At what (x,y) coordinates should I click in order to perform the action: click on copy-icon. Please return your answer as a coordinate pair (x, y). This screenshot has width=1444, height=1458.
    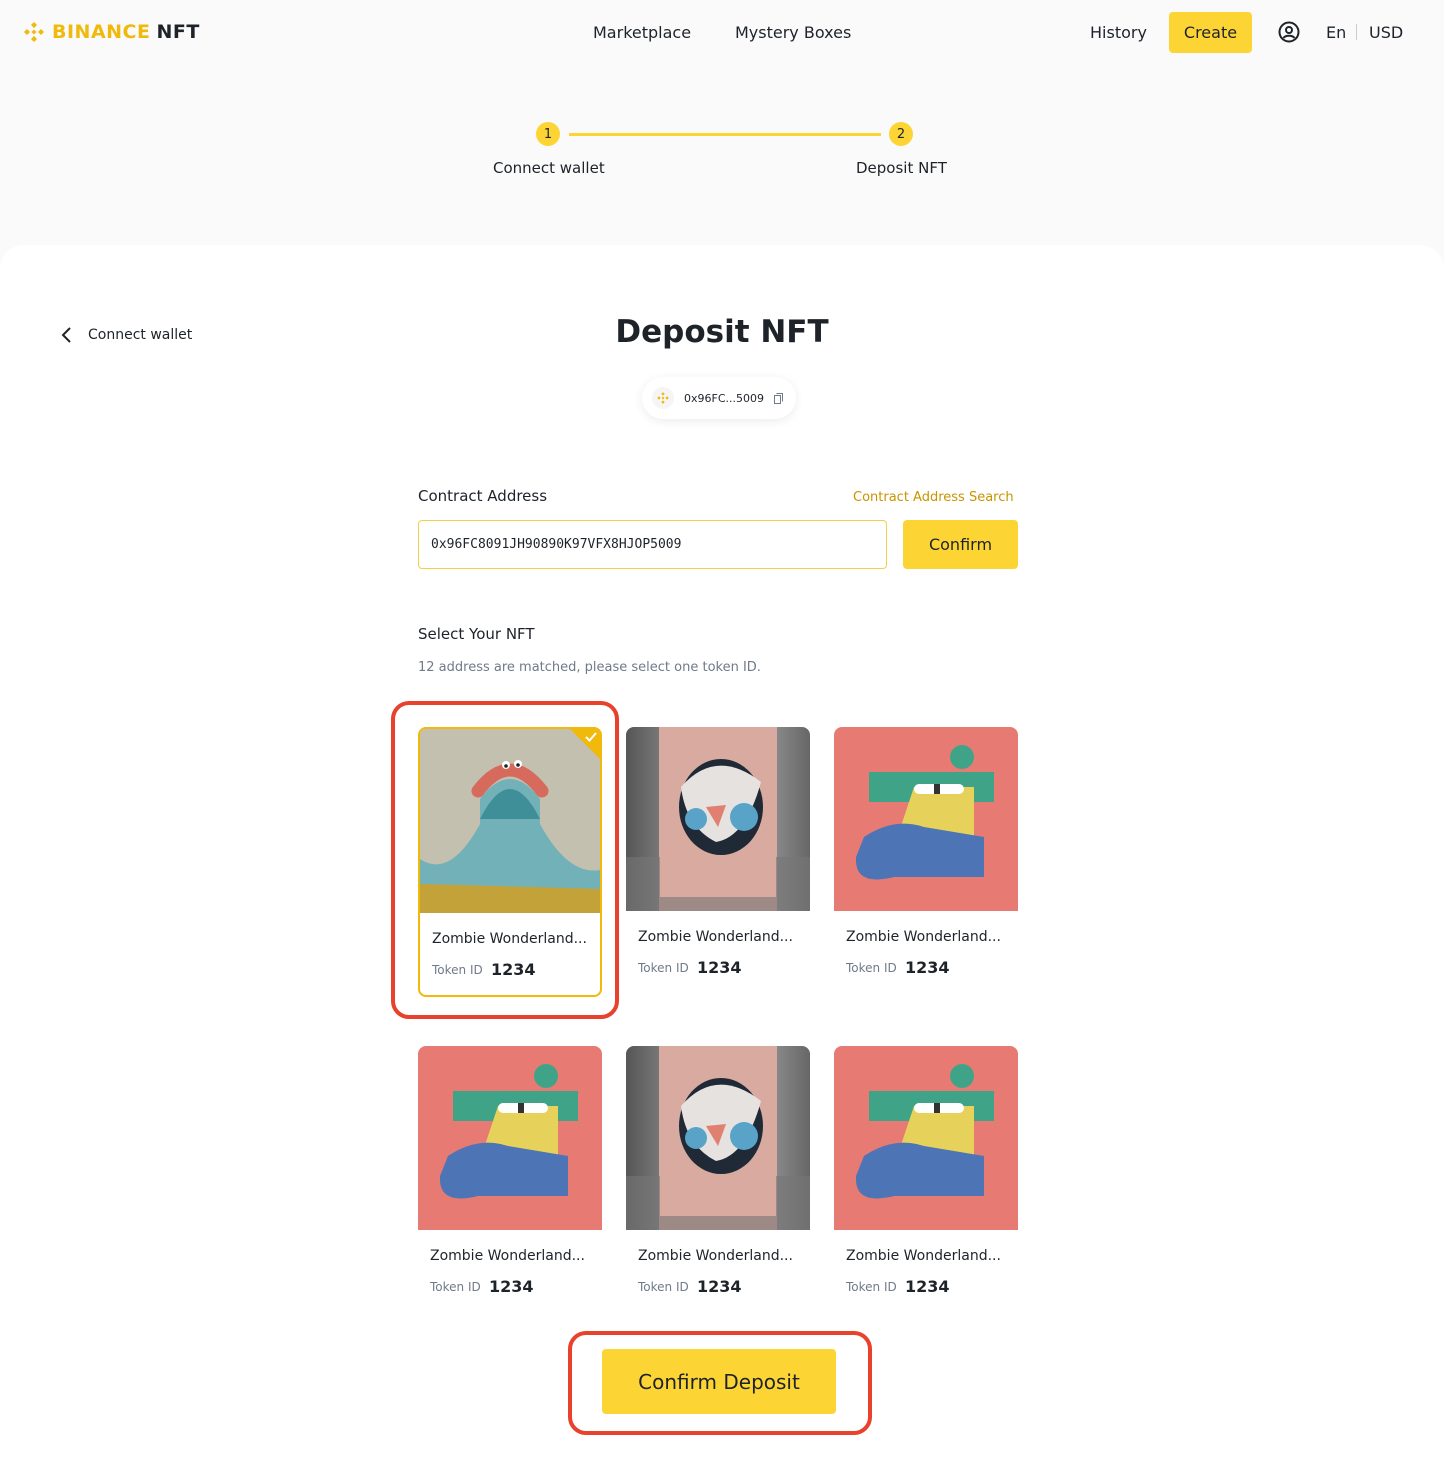
    Looking at the image, I should click on (778, 398).